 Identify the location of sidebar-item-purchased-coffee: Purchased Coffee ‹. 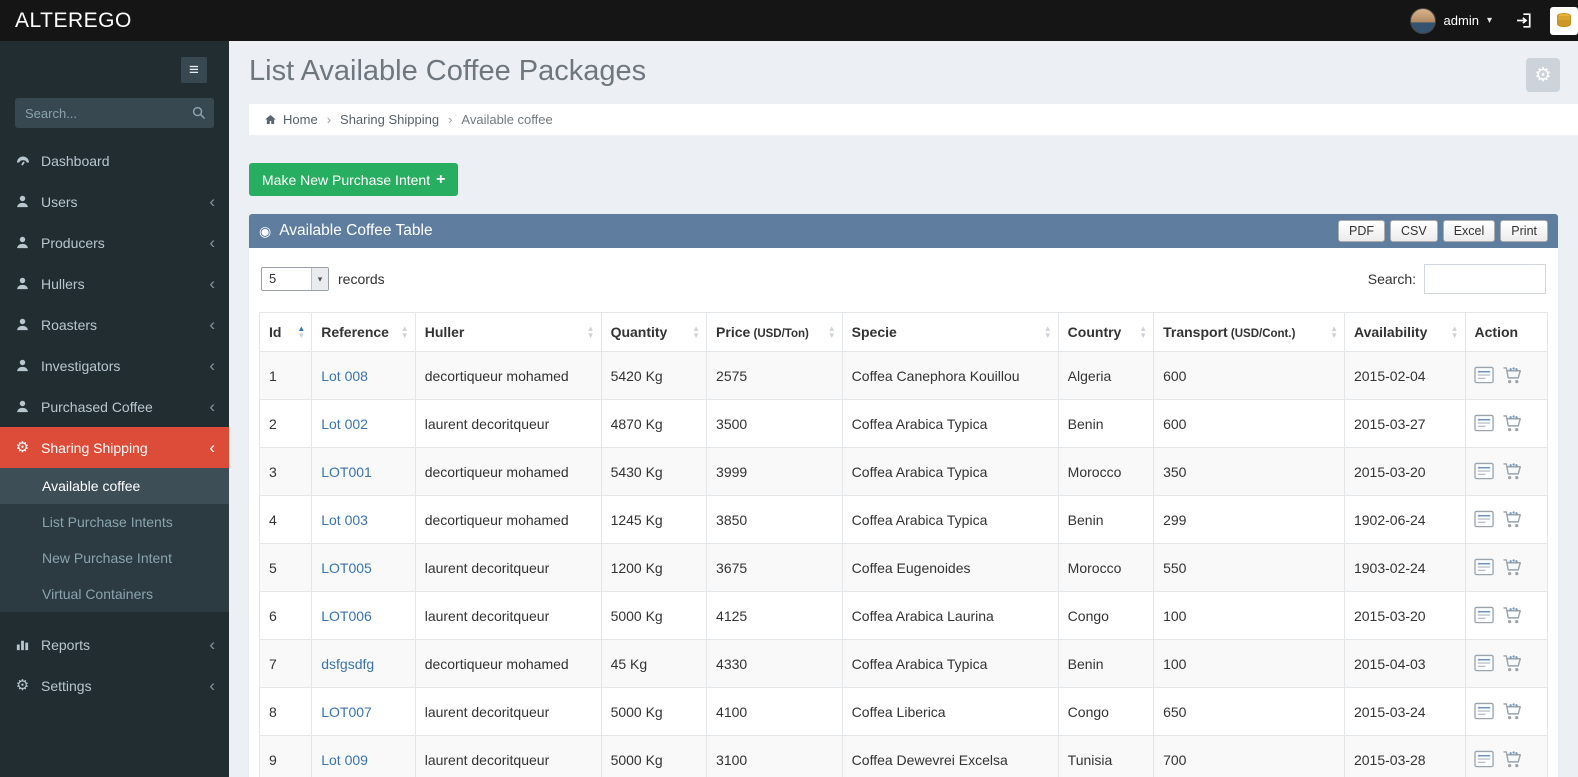
(114, 406).